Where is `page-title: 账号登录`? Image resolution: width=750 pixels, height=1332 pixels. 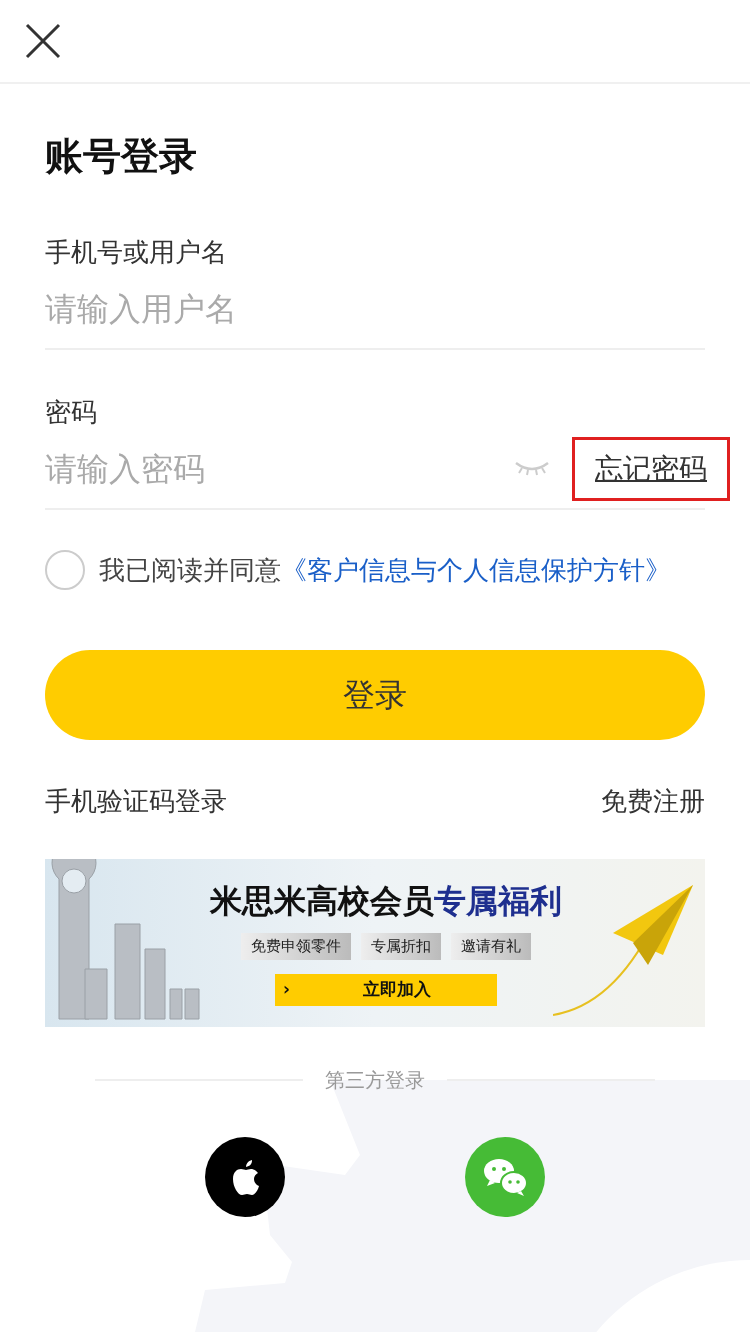 page-title: 账号登录 is located at coordinates (121, 156).